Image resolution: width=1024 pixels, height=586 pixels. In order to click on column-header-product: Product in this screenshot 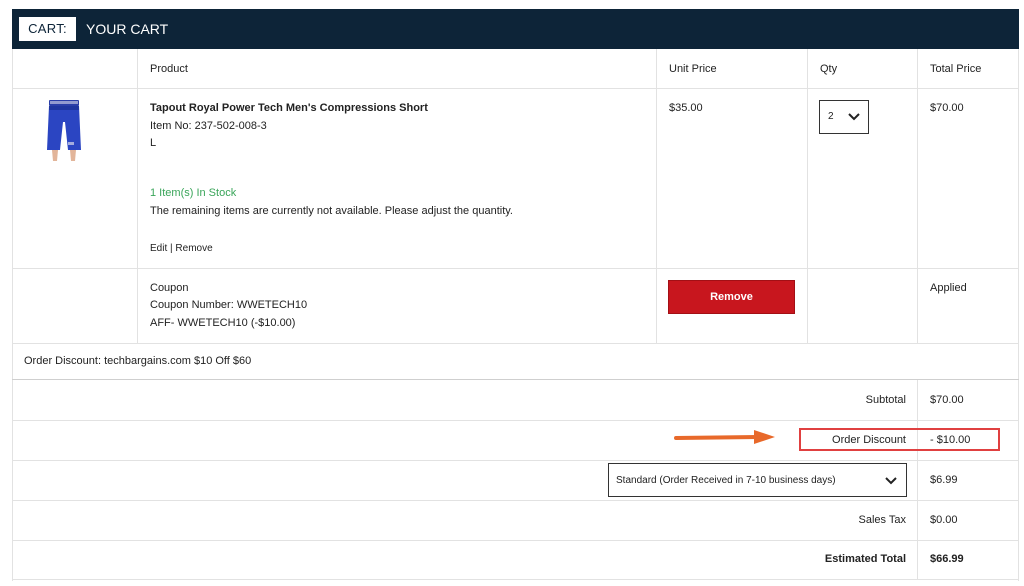, I will do `click(169, 69)`.